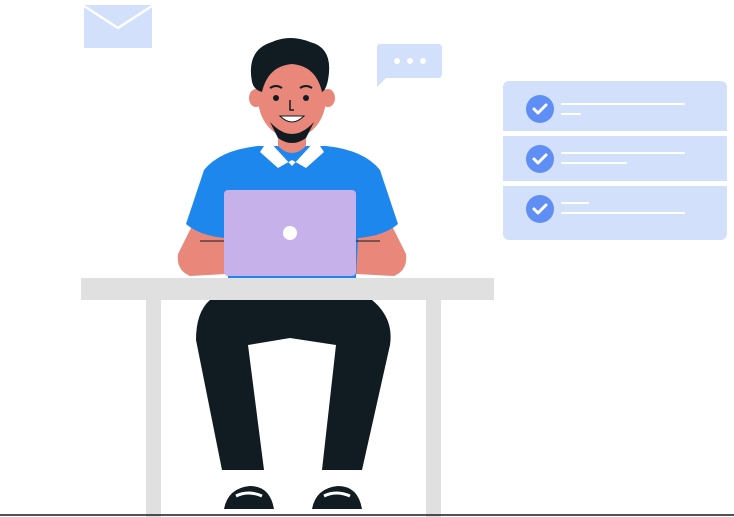 This screenshot has height=517, width=734. Describe the element at coordinates (287, 289) in the screenshot. I see `desk-top` at that location.